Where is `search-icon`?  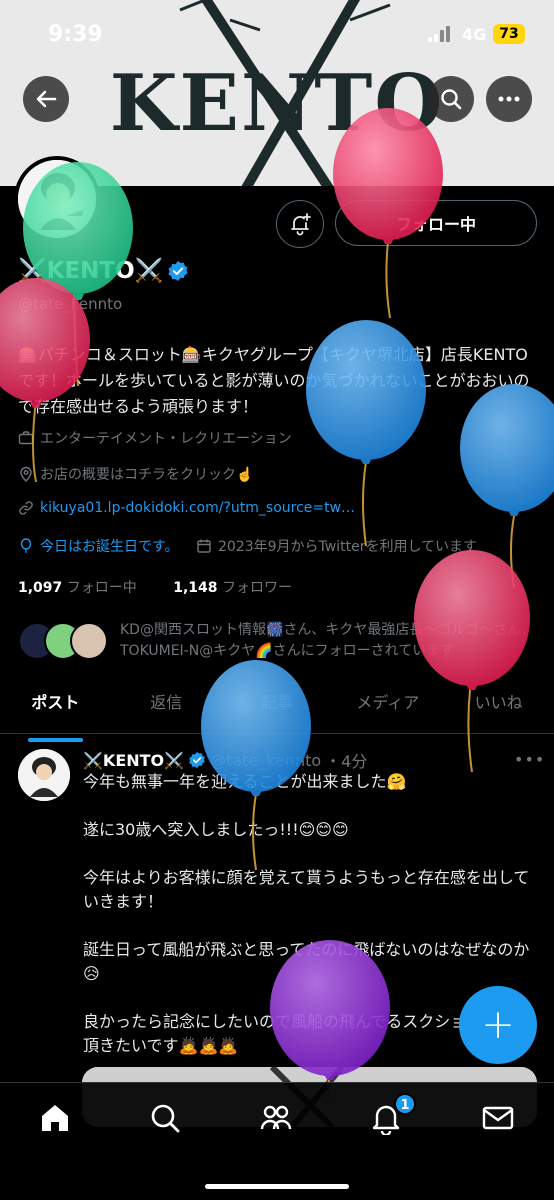
search-icon is located at coordinates (451, 99).